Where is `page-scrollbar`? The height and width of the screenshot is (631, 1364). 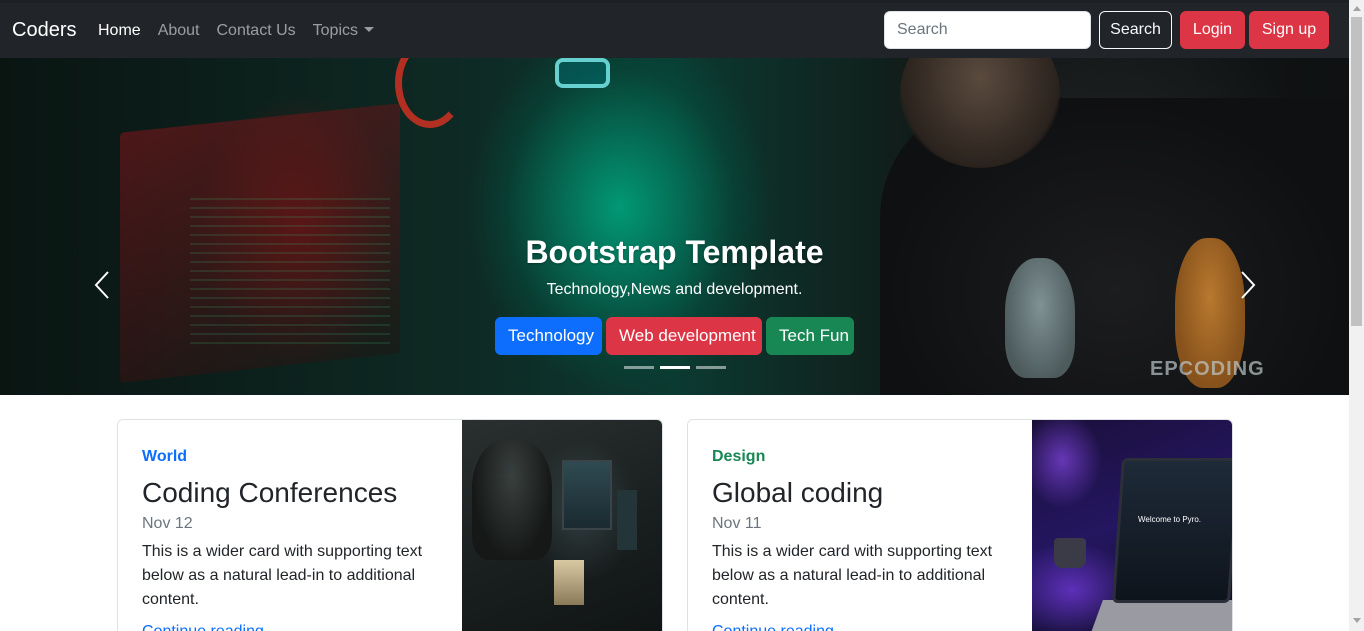
page-scrollbar is located at coordinates (1356, 315).